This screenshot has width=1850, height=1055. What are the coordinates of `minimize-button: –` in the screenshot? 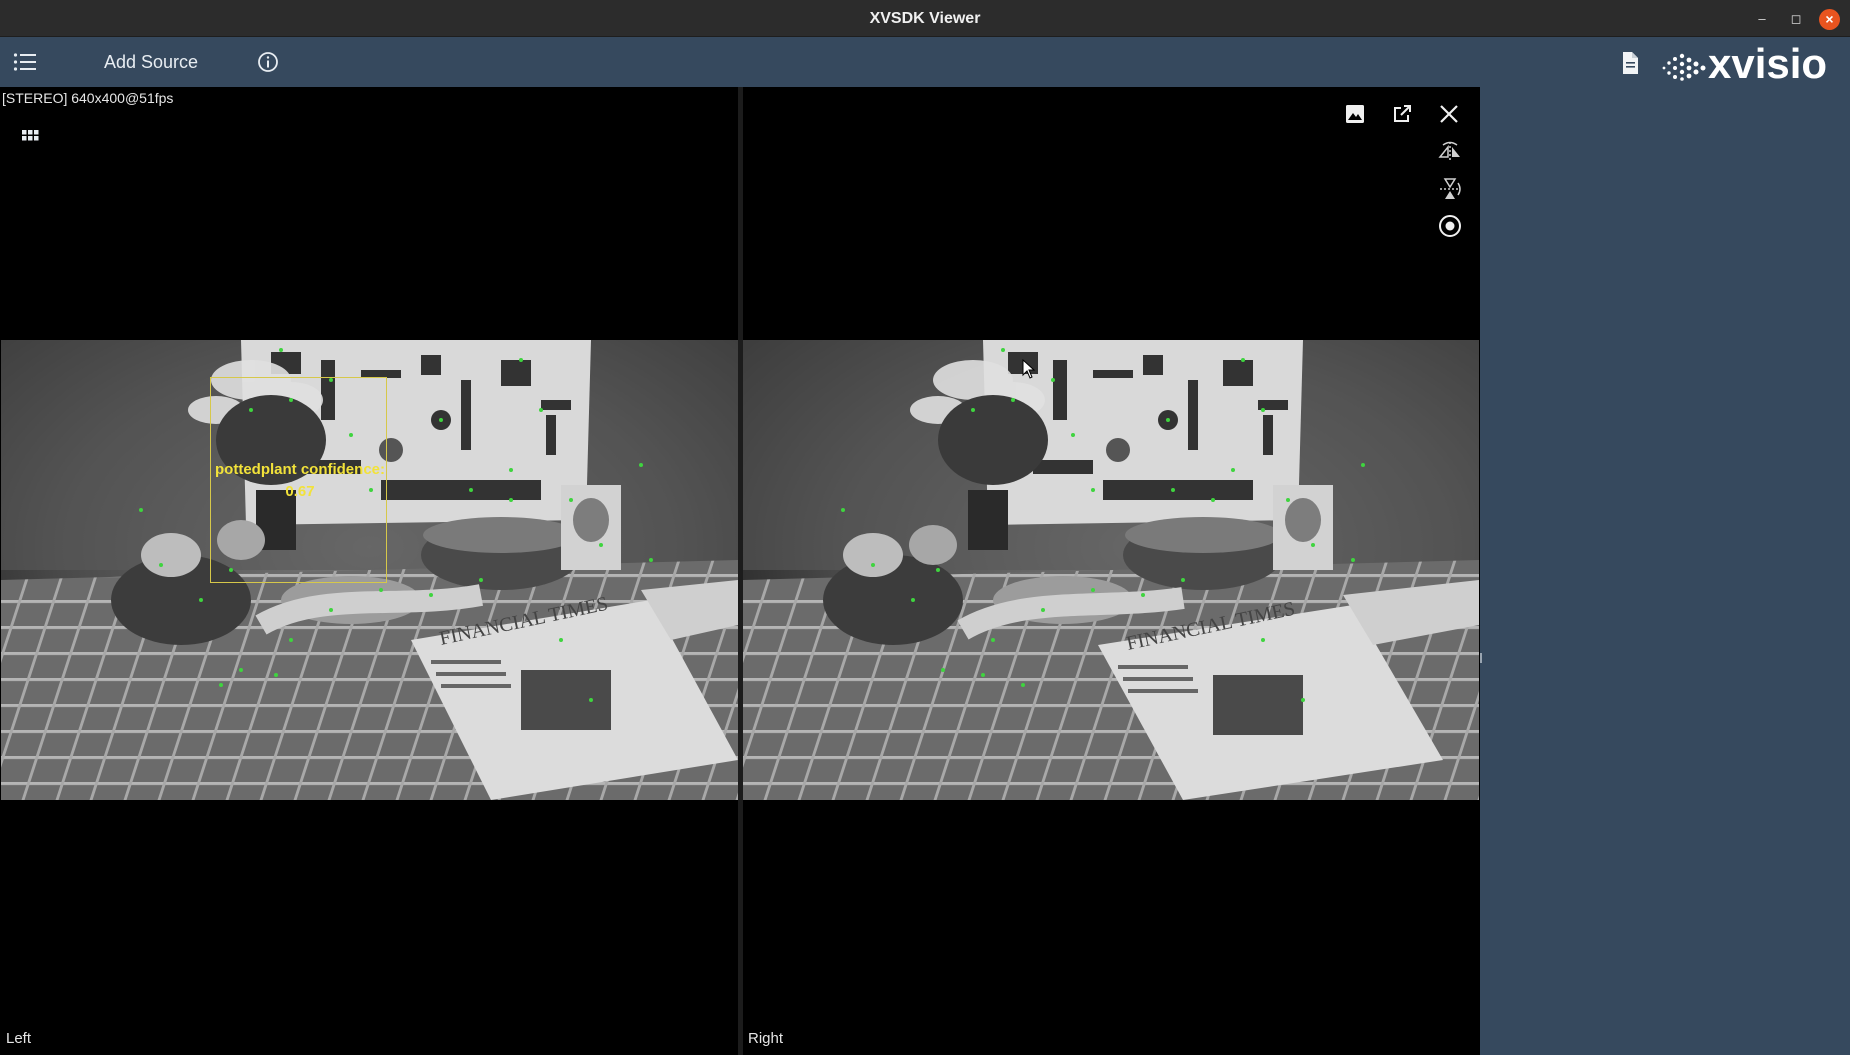 It's located at (1762, 19).